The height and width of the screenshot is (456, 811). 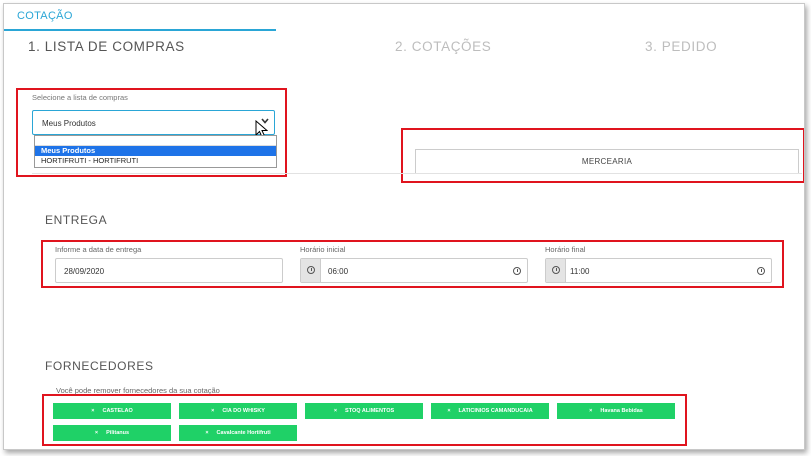 I want to click on supplier-name: LATICINIOS CAMANDUCAIA, so click(x=495, y=411).